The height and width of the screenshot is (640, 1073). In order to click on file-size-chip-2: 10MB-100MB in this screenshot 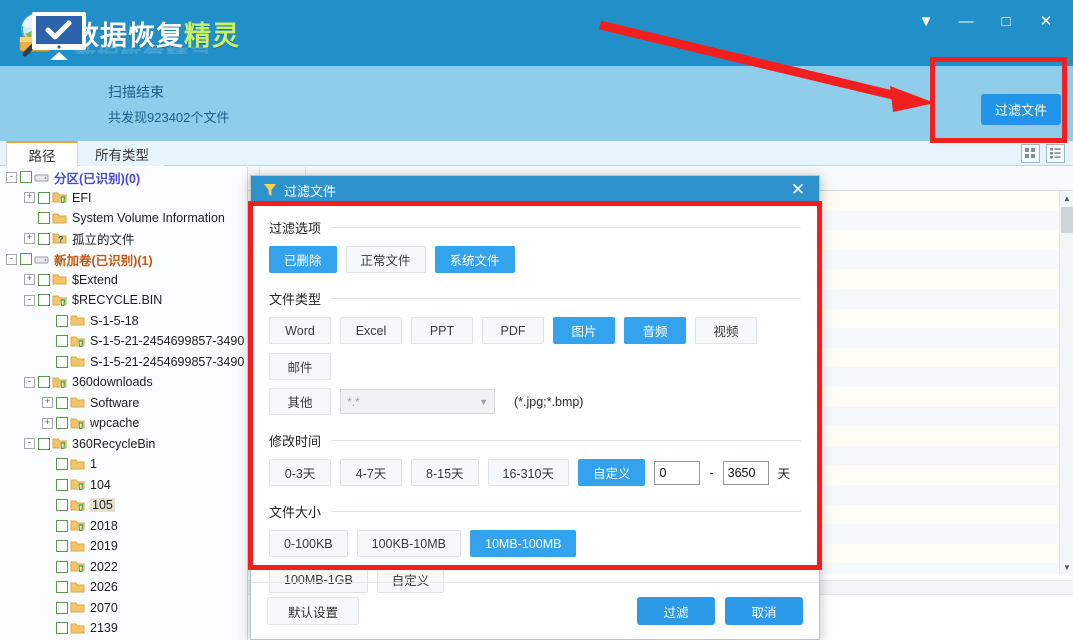, I will do `click(523, 543)`.